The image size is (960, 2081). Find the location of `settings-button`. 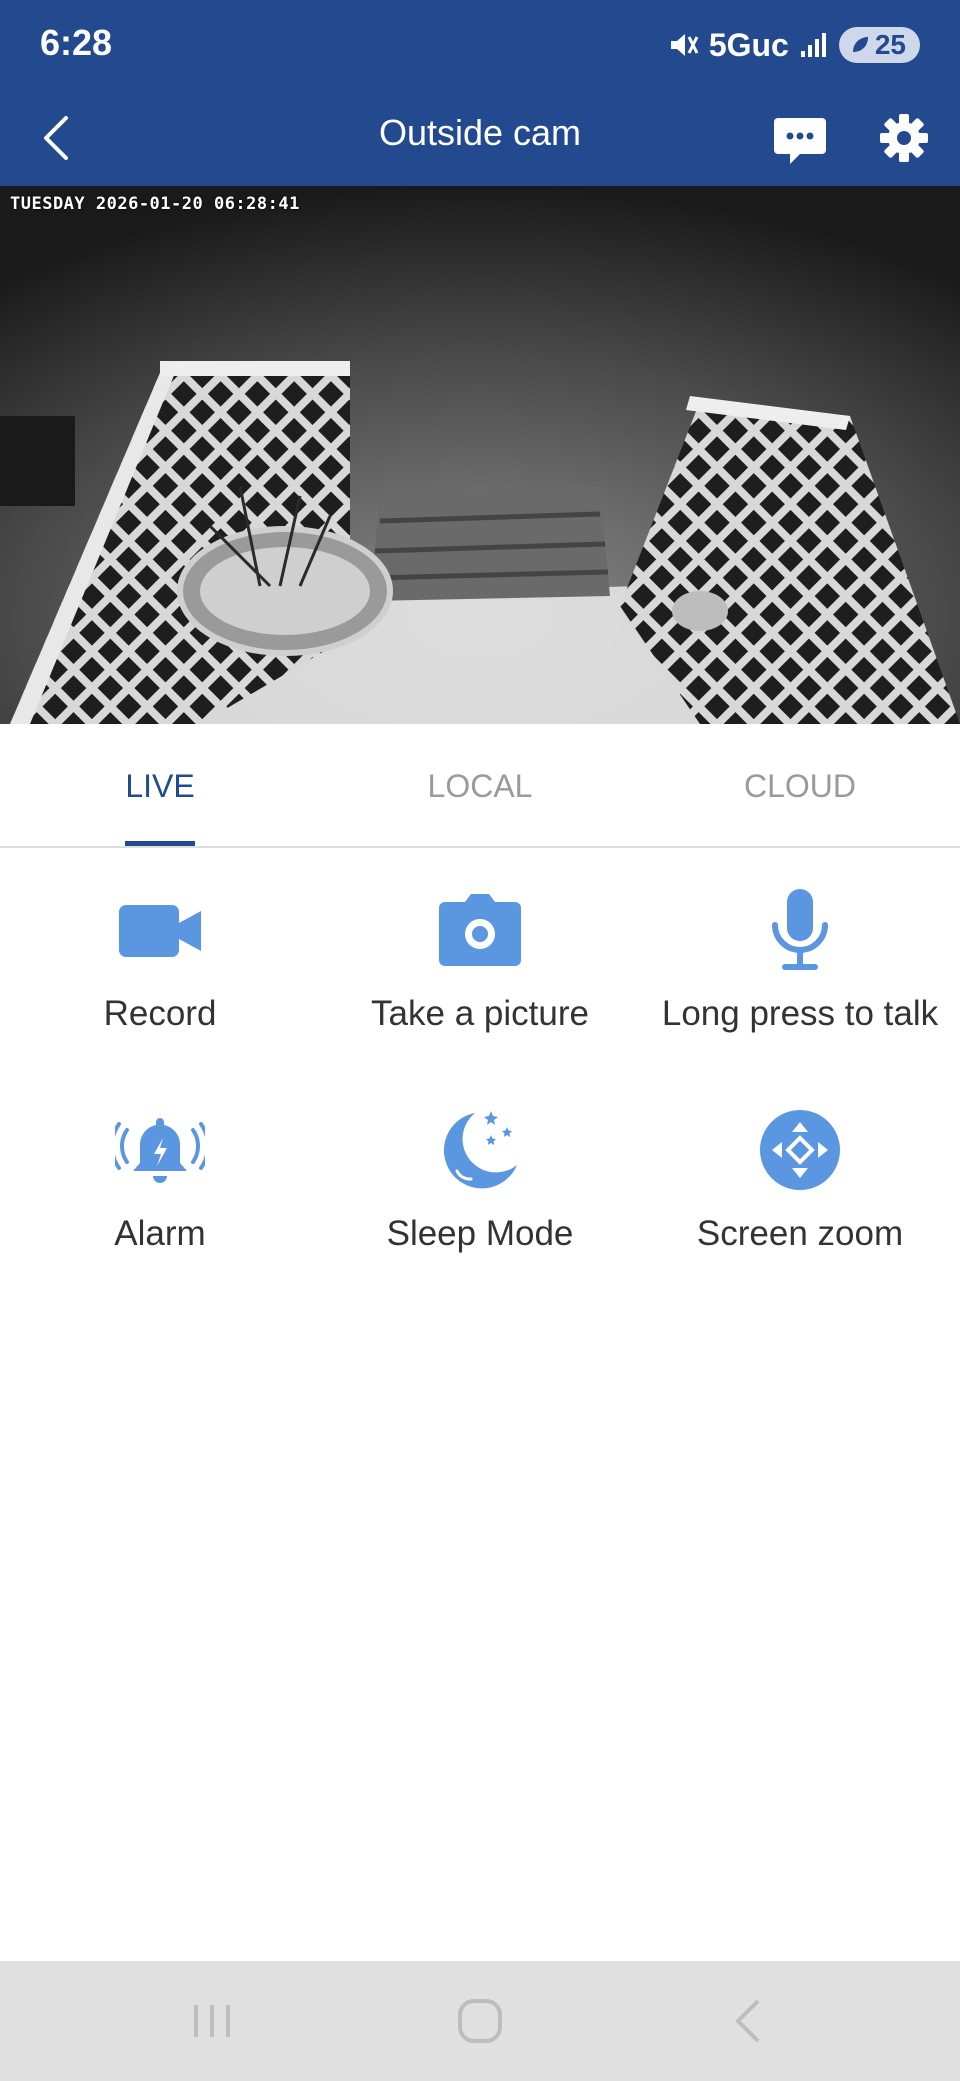

settings-button is located at coordinates (904, 138).